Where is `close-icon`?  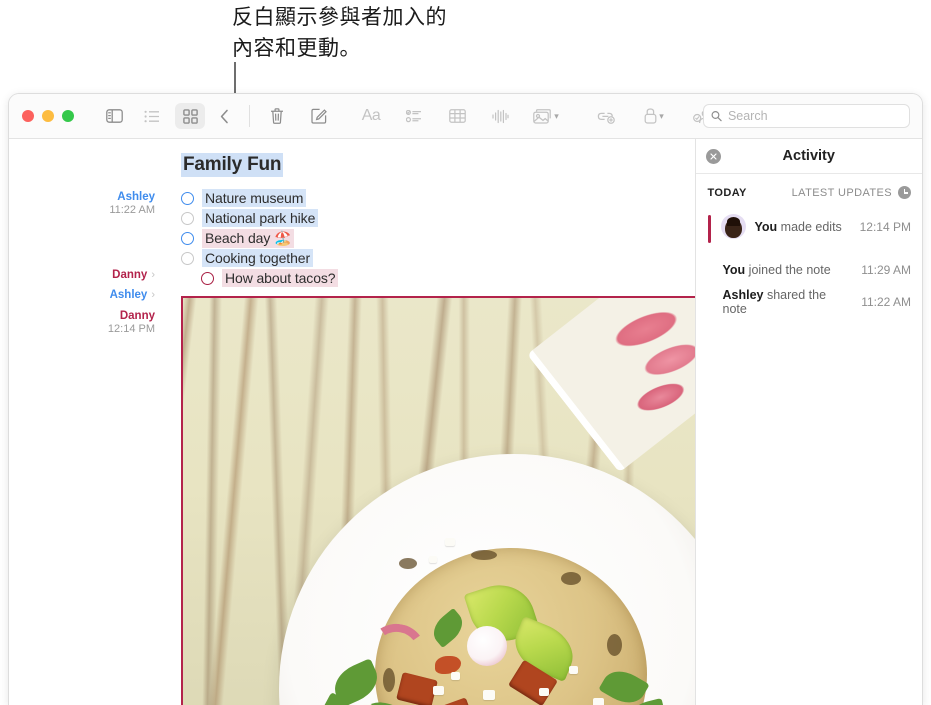 close-icon is located at coordinates (713, 156).